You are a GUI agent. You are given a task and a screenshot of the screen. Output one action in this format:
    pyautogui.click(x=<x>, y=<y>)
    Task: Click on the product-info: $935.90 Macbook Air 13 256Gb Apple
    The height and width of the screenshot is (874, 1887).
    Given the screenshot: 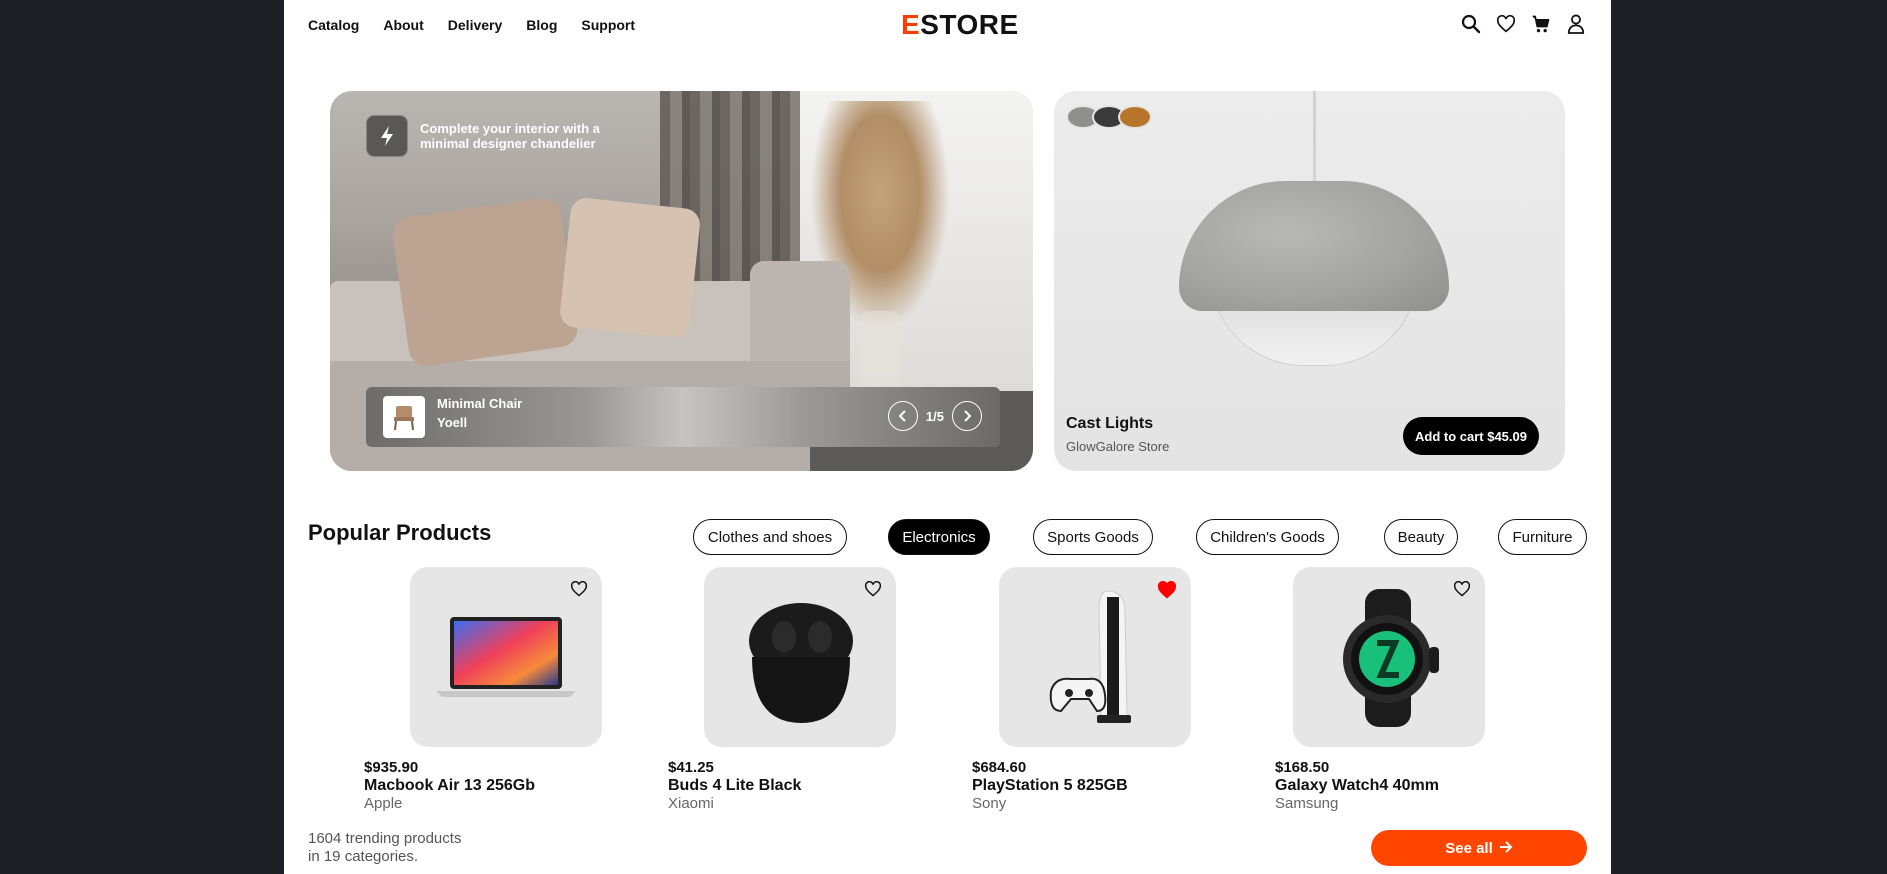 What is the action you would take?
    pyautogui.click(x=449, y=786)
    